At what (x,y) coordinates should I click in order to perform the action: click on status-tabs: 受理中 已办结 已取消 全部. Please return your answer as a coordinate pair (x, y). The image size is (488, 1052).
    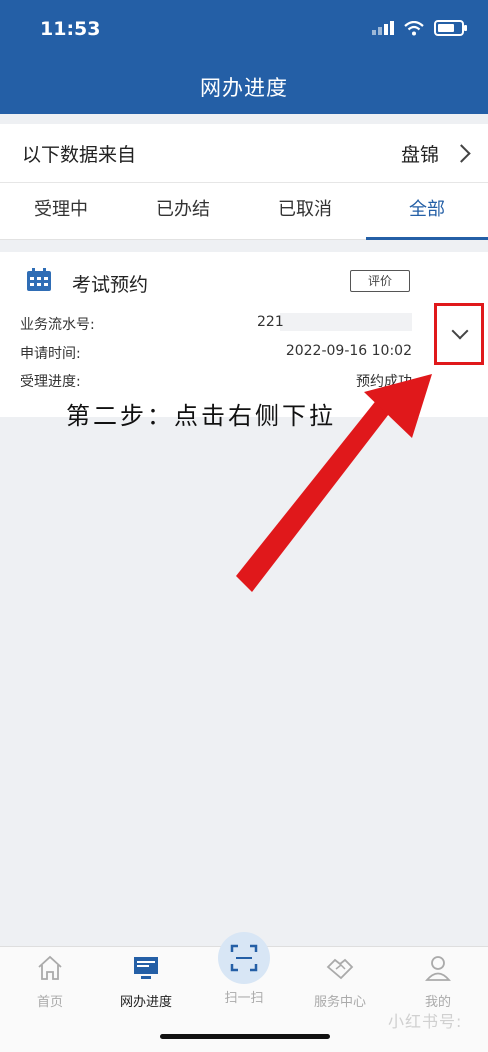
    Looking at the image, I should click on (244, 211).